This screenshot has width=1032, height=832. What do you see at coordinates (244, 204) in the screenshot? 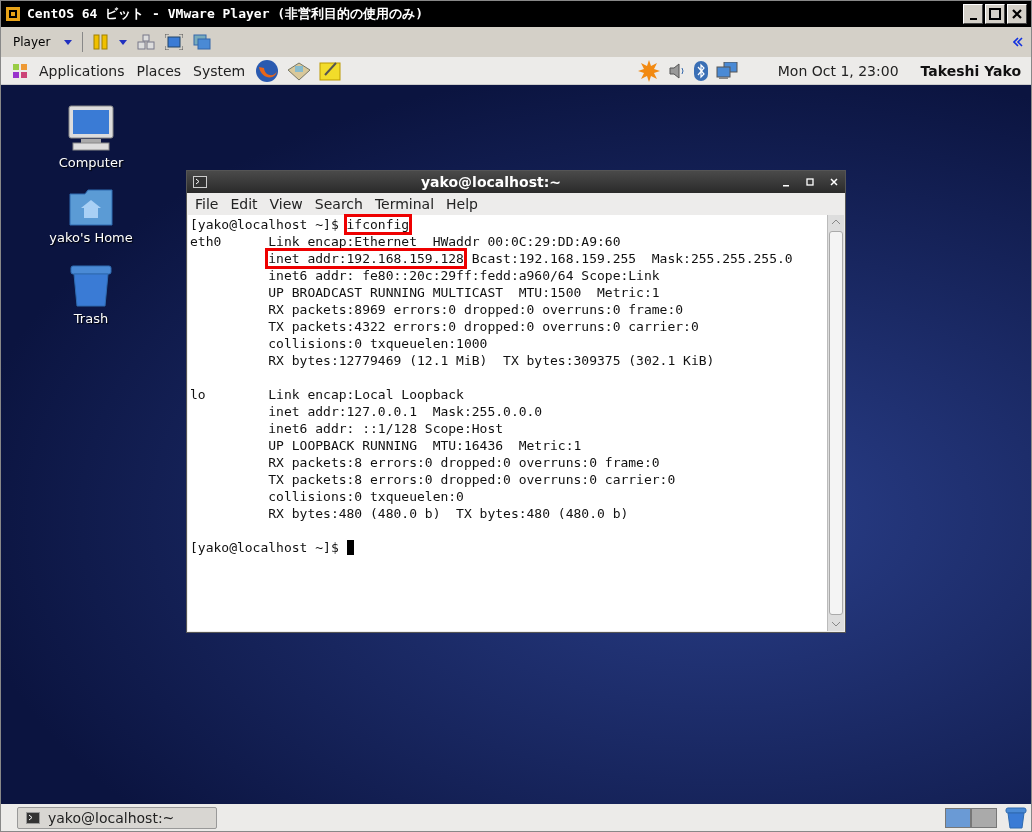
I see `menu-item: Edit` at bounding box center [244, 204].